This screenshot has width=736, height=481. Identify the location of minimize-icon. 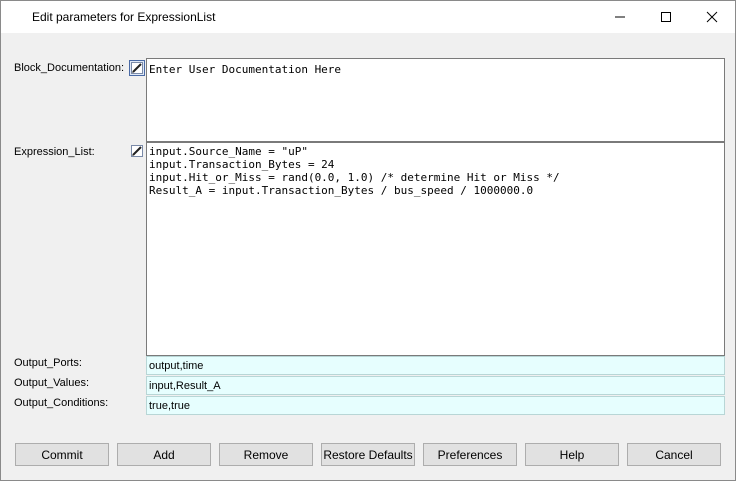
(620, 17).